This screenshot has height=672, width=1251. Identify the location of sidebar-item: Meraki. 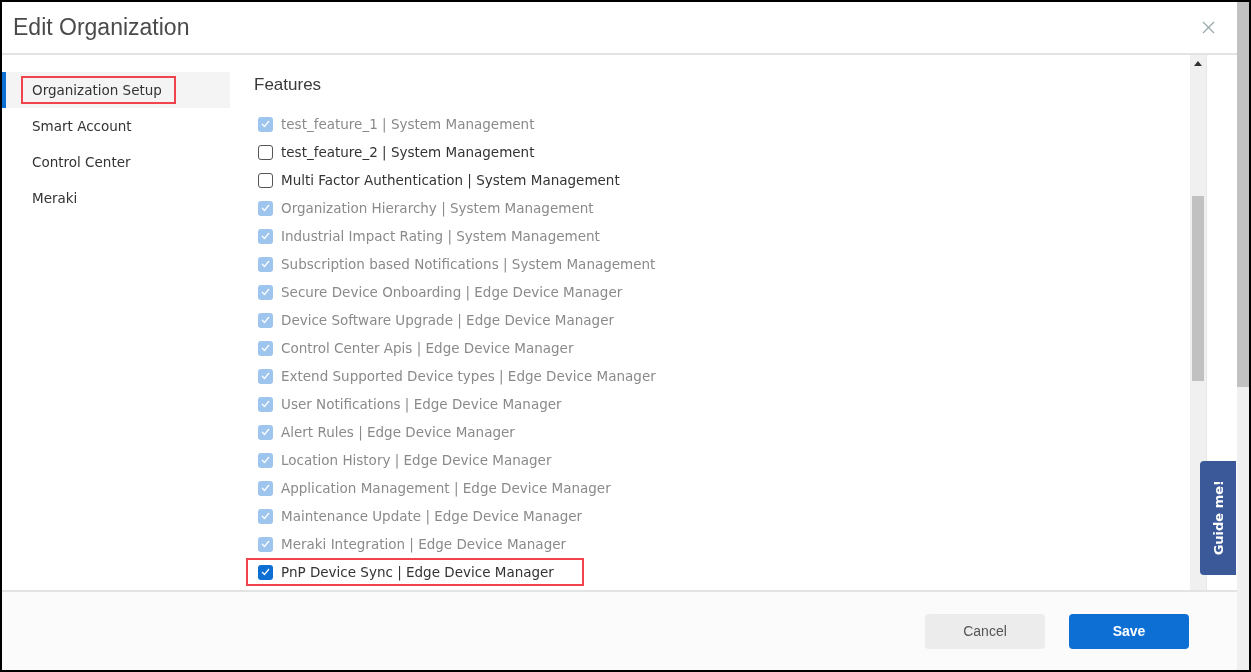
(116, 198).